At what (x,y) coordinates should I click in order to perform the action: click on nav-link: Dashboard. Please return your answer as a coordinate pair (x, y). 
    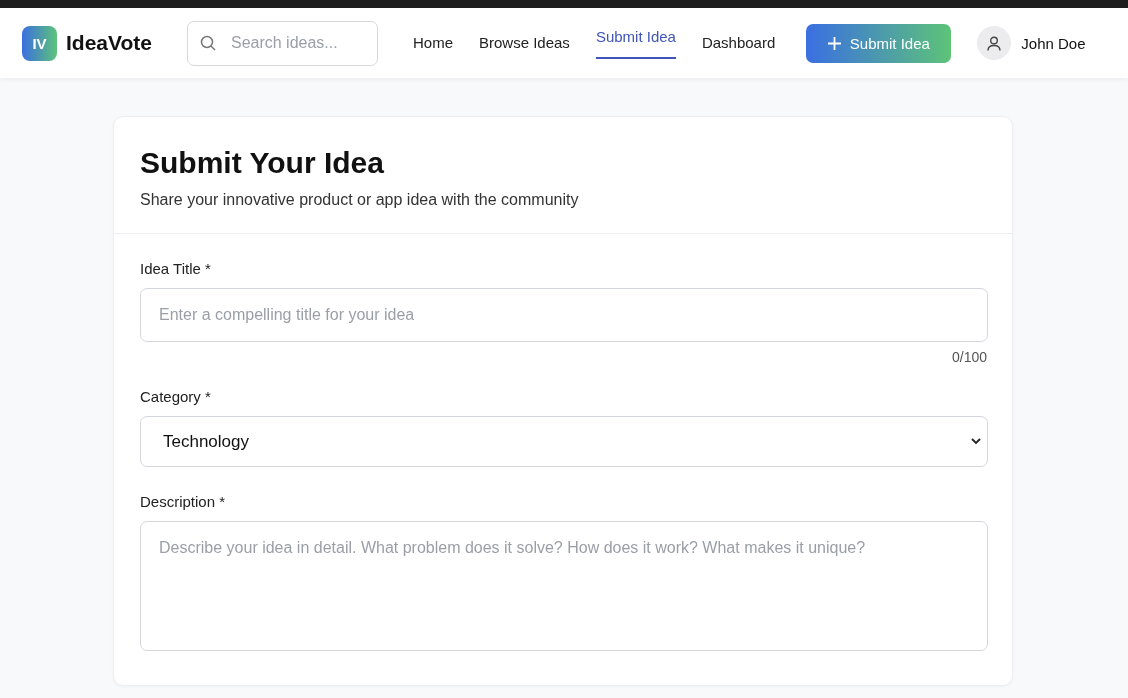
    Looking at the image, I should click on (738, 43).